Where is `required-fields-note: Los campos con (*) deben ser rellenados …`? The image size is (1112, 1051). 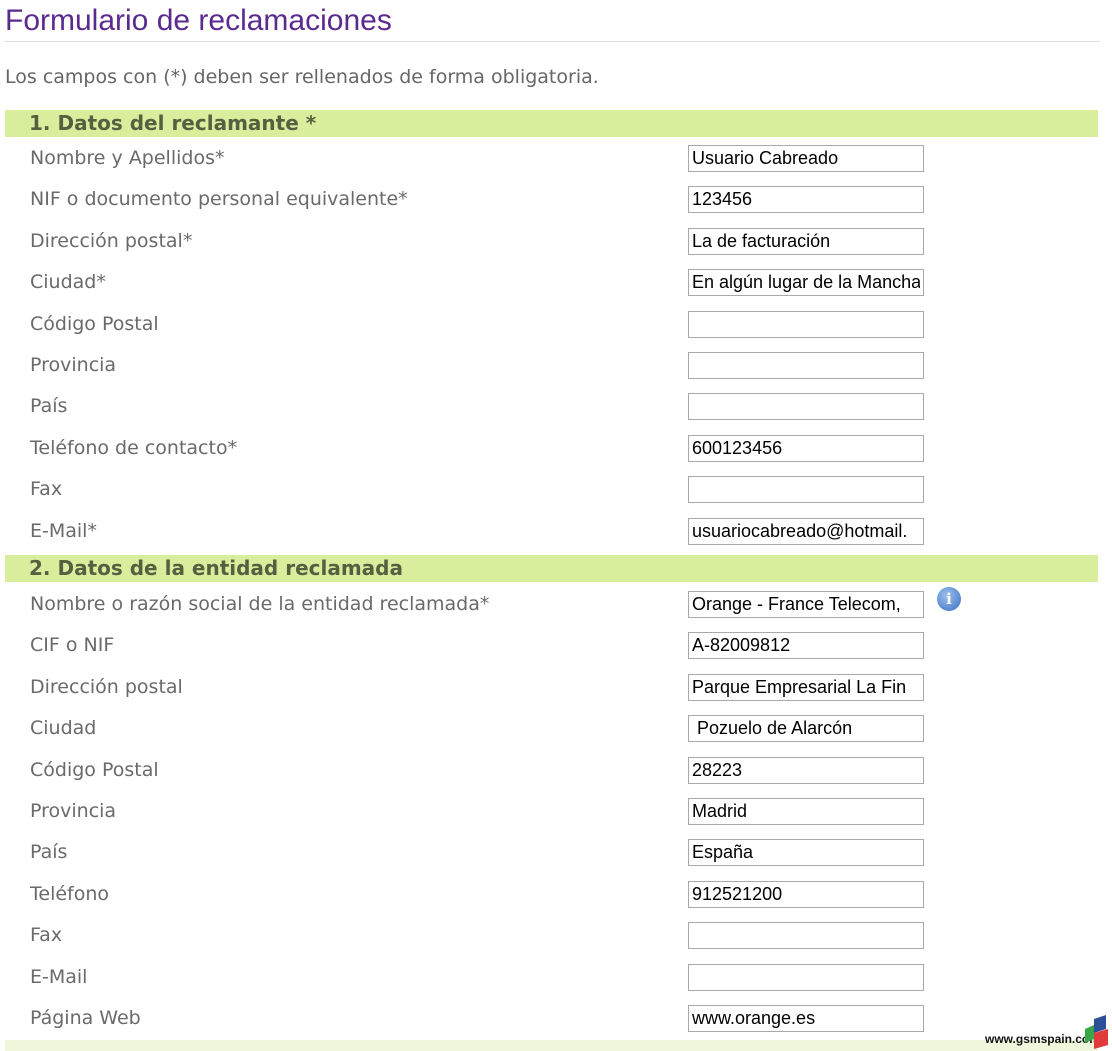 required-fields-note: Los campos con (*) deben ser rellenados … is located at coordinates (302, 77).